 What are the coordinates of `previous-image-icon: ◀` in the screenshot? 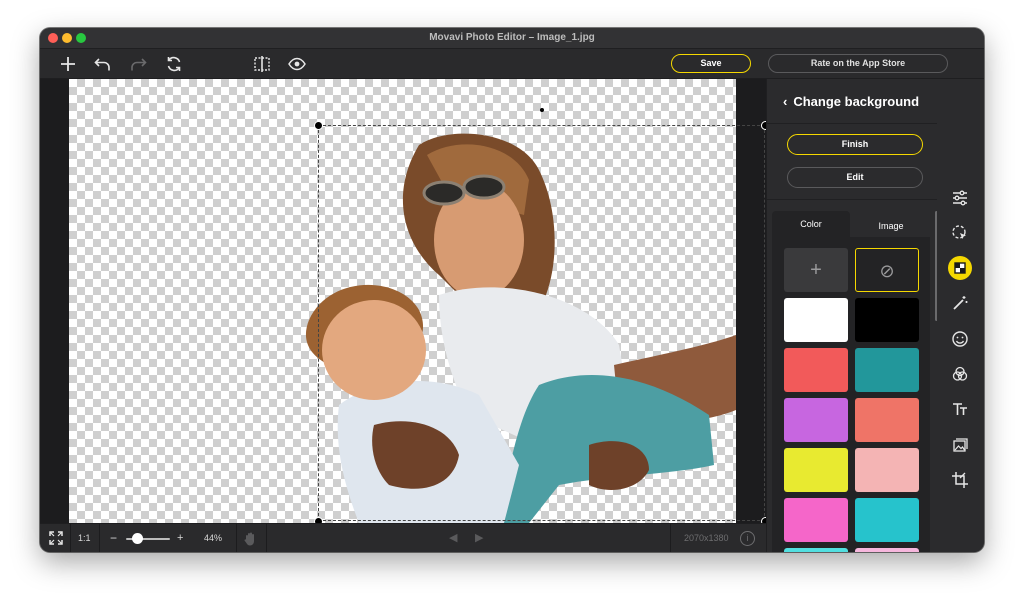 It's located at (453, 538).